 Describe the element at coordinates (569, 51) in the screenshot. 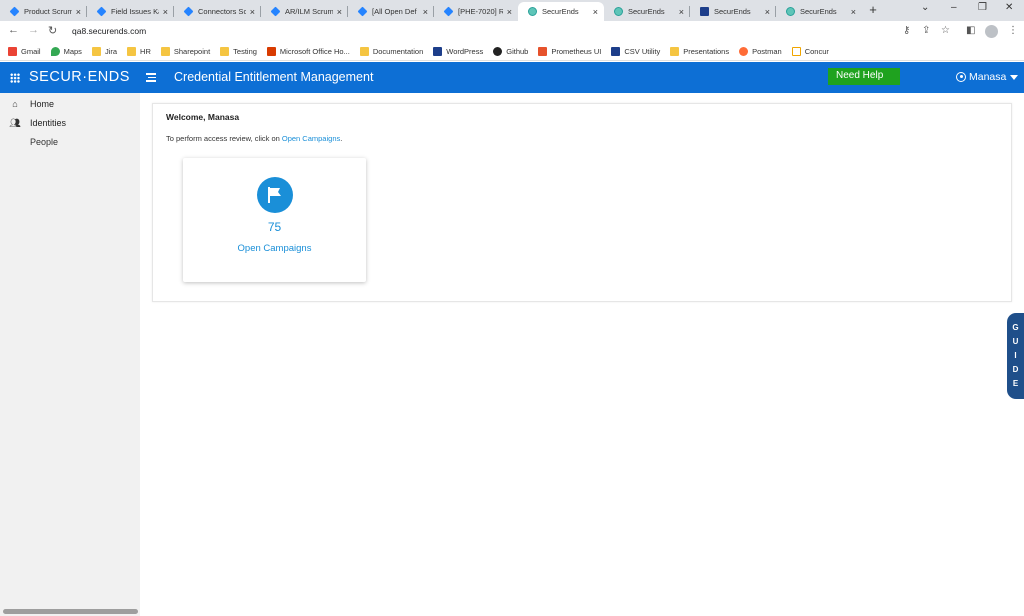

I see `bookmark-prometheus: Prometheus UI` at that location.